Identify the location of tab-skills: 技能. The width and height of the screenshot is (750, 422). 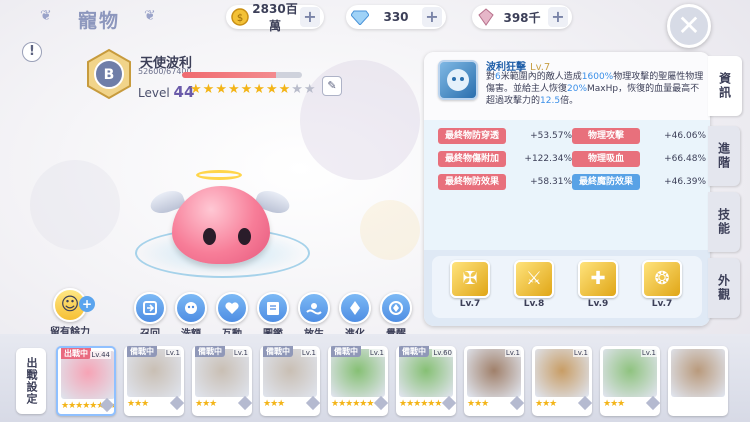
(724, 222).